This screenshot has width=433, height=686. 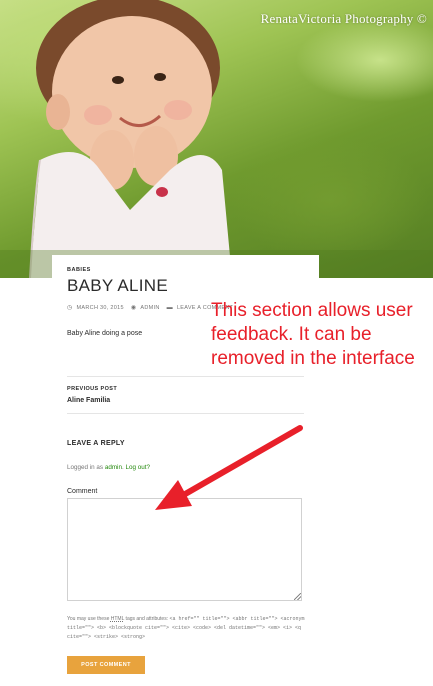 What do you see at coordinates (79, 270) in the screenshot?
I see `post-category-link: BABIES` at bounding box center [79, 270].